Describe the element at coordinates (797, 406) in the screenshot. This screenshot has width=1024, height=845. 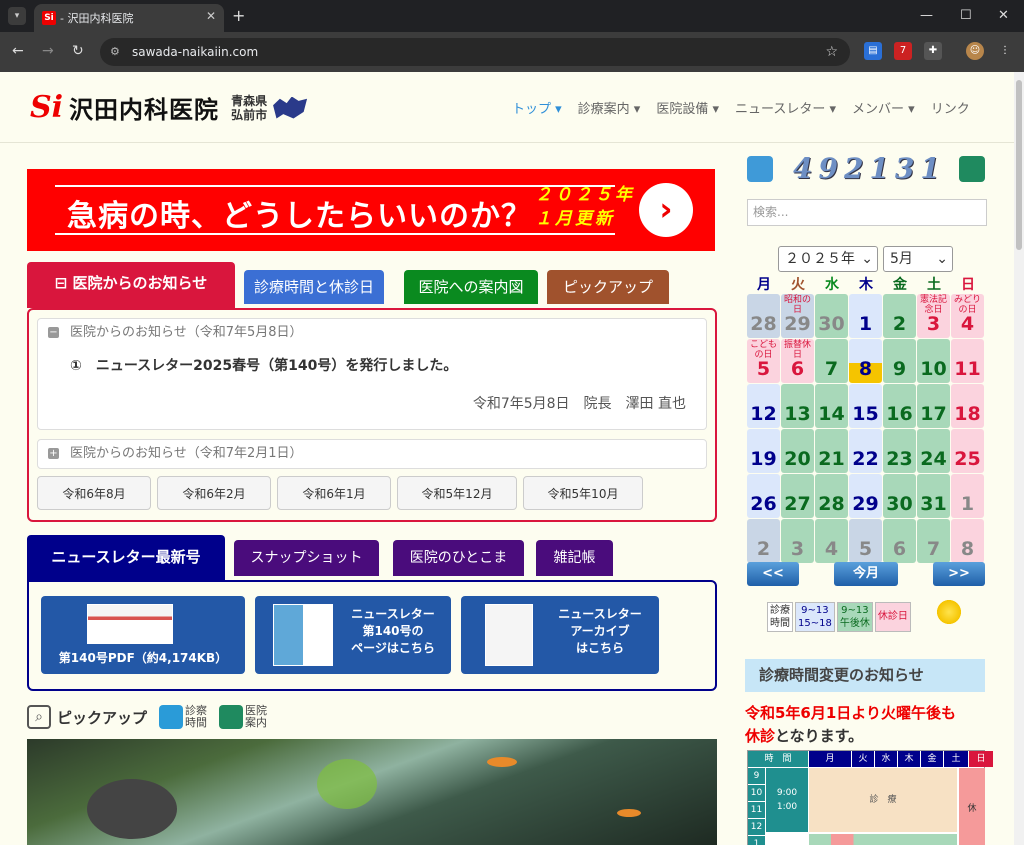
I see `calendar-day: 13` at that location.